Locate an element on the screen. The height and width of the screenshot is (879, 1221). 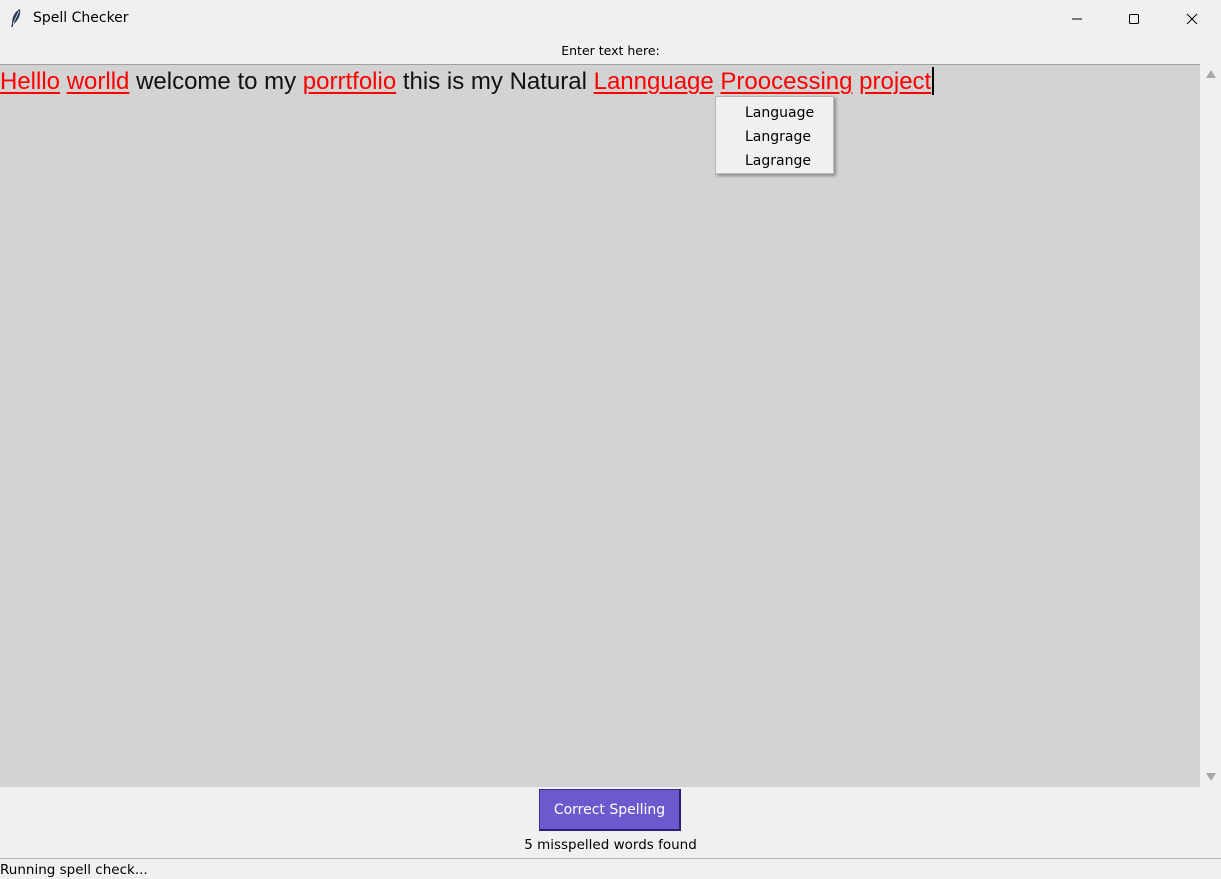
close-icon is located at coordinates (1192, 18).